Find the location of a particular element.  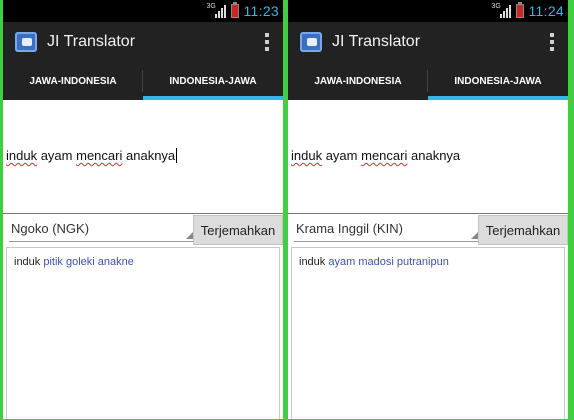

language-level-dropdown: Krama Inggil (KIN) is located at coordinates (387, 228).